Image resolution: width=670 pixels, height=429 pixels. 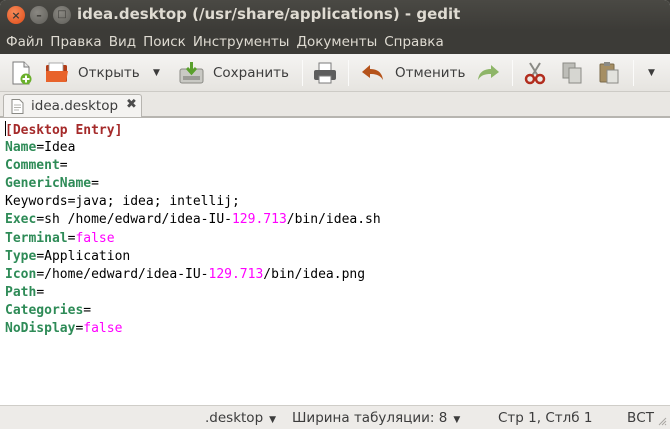 I want to click on save-button-label: Сохранить, so click(x=251, y=73).